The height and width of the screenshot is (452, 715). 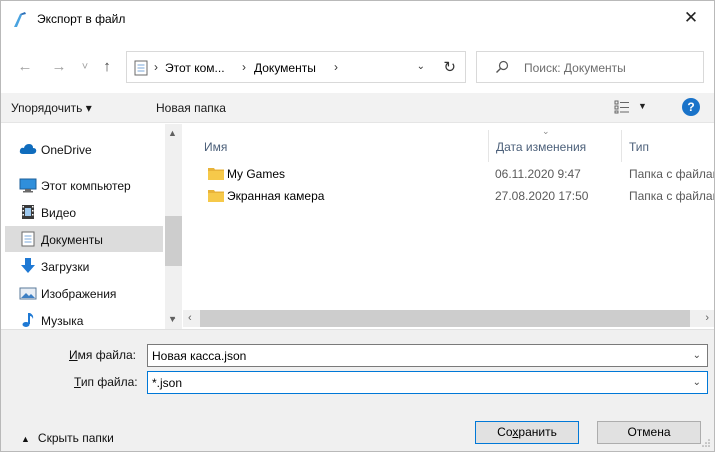 What do you see at coordinates (542, 196) in the screenshot?
I see `file-date: 27.08.2020 17:50` at bounding box center [542, 196].